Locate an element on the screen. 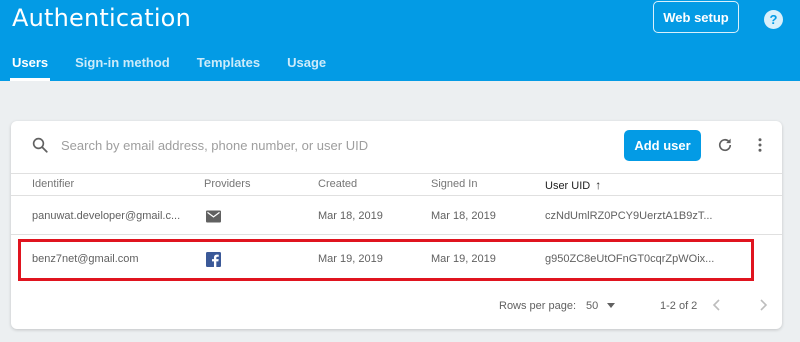 The width and height of the screenshot is (800, 342). tab-templates: Templates is located at coordinates (228, 66).